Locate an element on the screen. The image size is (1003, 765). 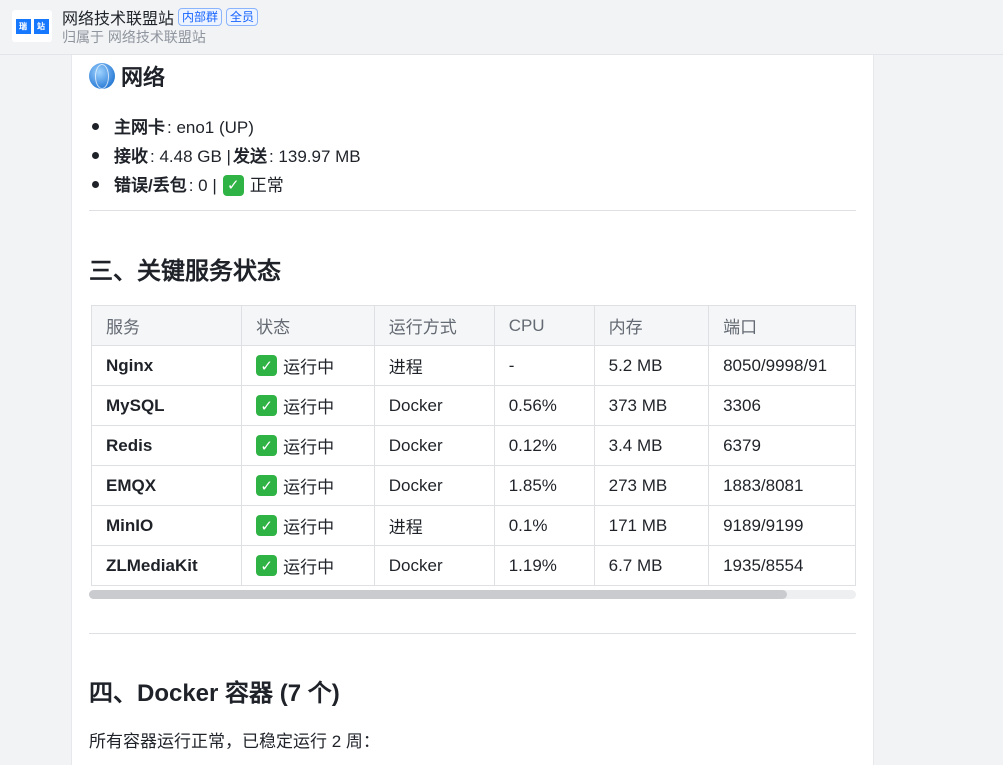
table-row: EMQX ✓ 运行中 Docker 1.85% 273 MB 1883/8081 is located at coordinates (473, 485).